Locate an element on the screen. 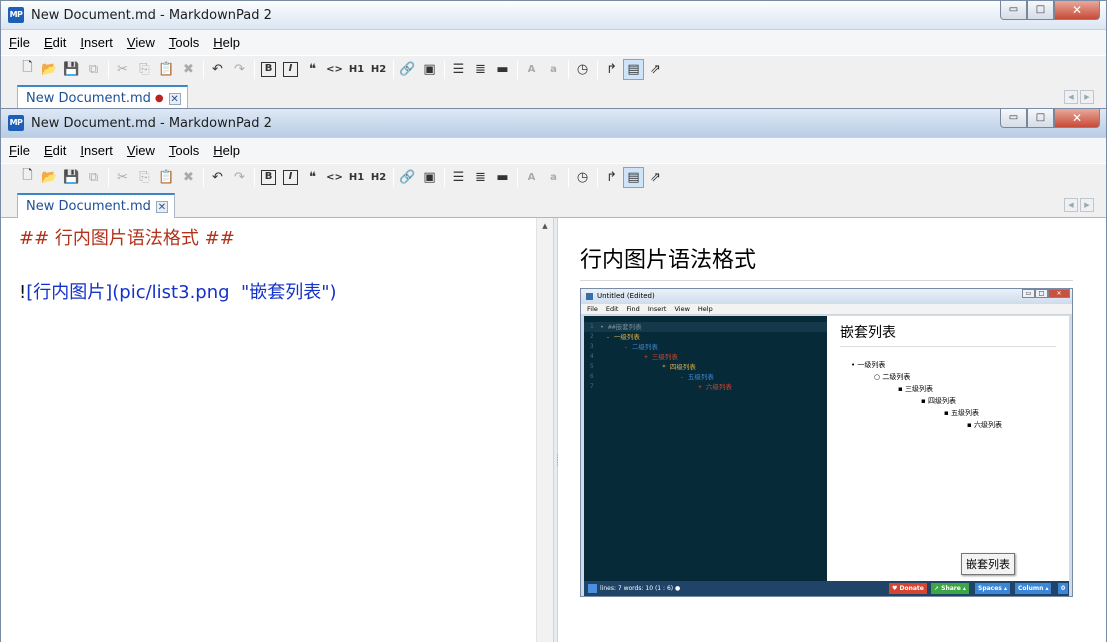 This screenshot has width=1107, height=642. window-title: New Document.md - MarkdownPad 2 is located at coordinates (151, 15).